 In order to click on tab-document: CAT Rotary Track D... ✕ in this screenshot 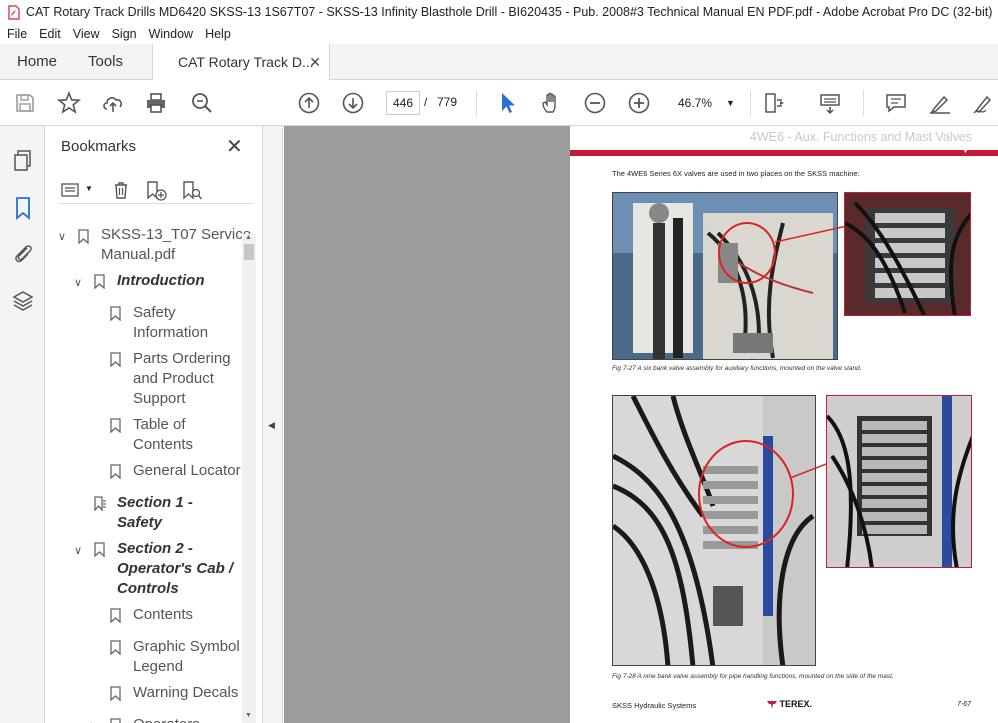, I will do `click(241, 62)`.